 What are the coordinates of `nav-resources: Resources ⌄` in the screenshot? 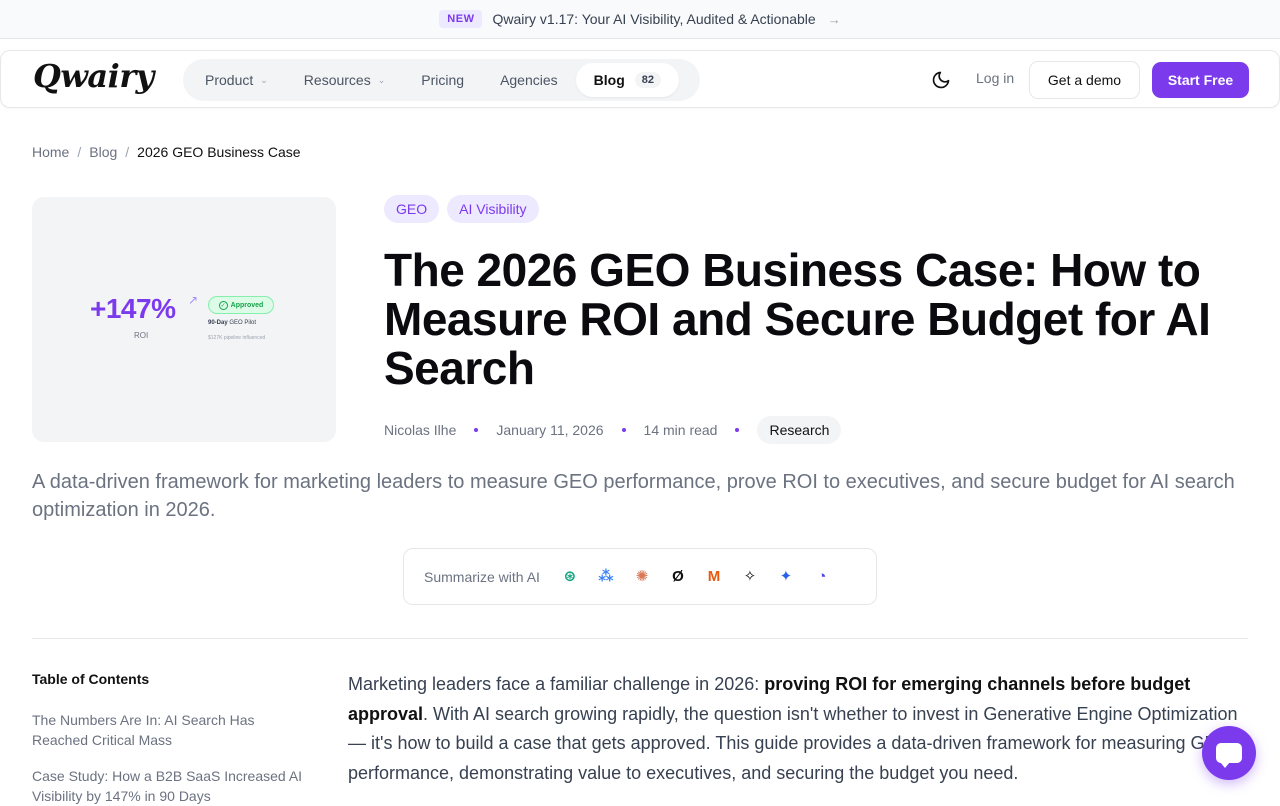 It's located at (344, 80).